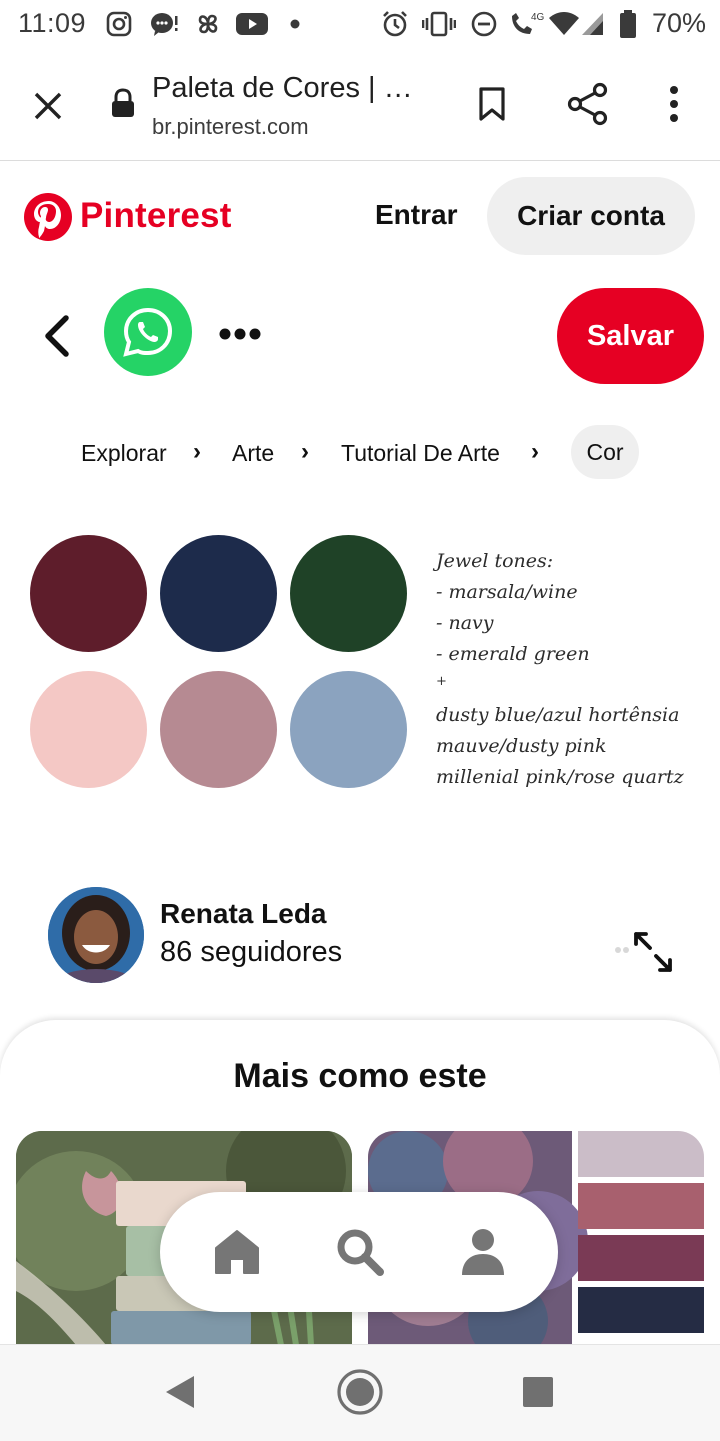 This screenshot has height=1441, width=720. Describe the element at coordinates (674, 104) in the screenshot. I see `more-vertical-icon` at that location.